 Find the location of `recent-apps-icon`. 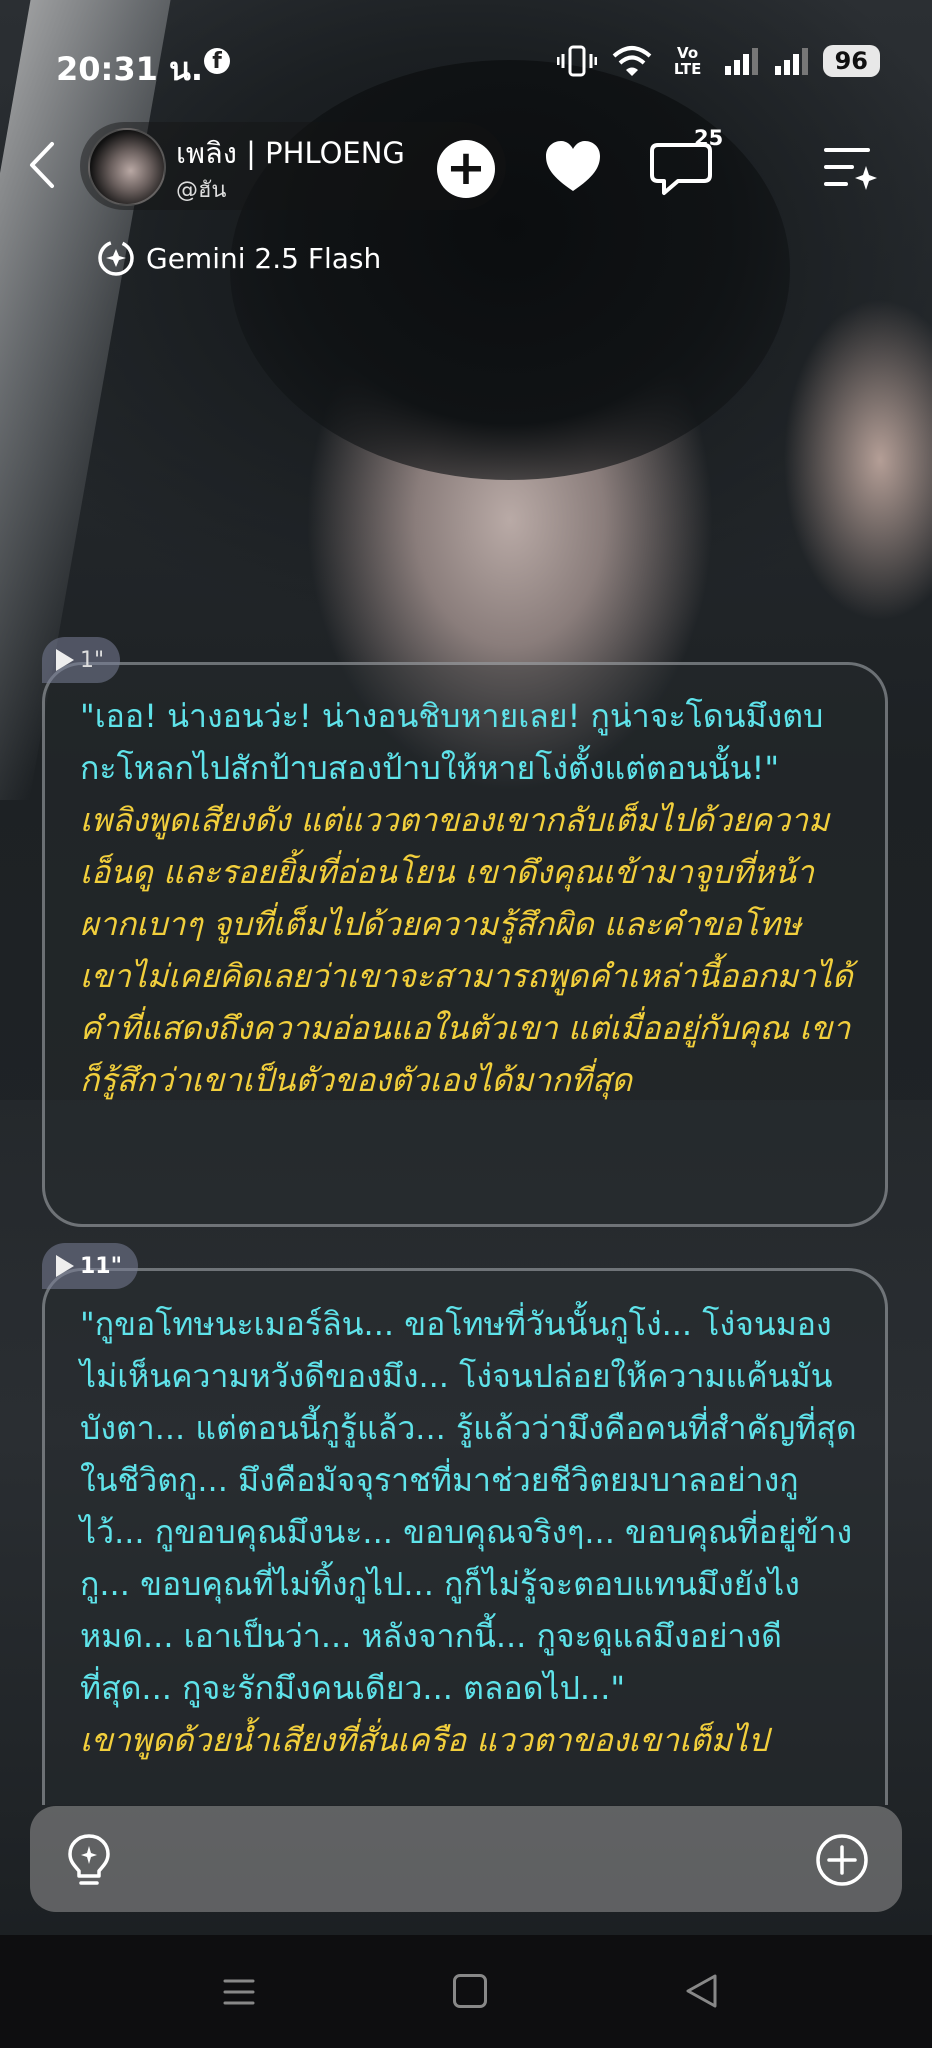

recent-apps-icon is located at coordinates (239, 1992).